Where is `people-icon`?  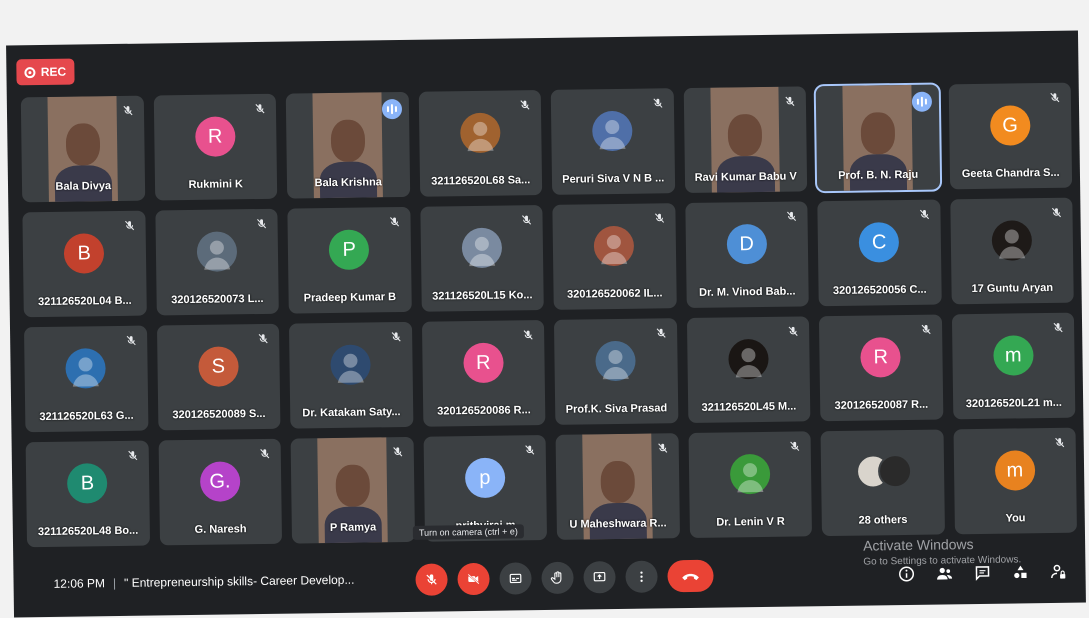 people-icon is located at coordinates (944, 573).